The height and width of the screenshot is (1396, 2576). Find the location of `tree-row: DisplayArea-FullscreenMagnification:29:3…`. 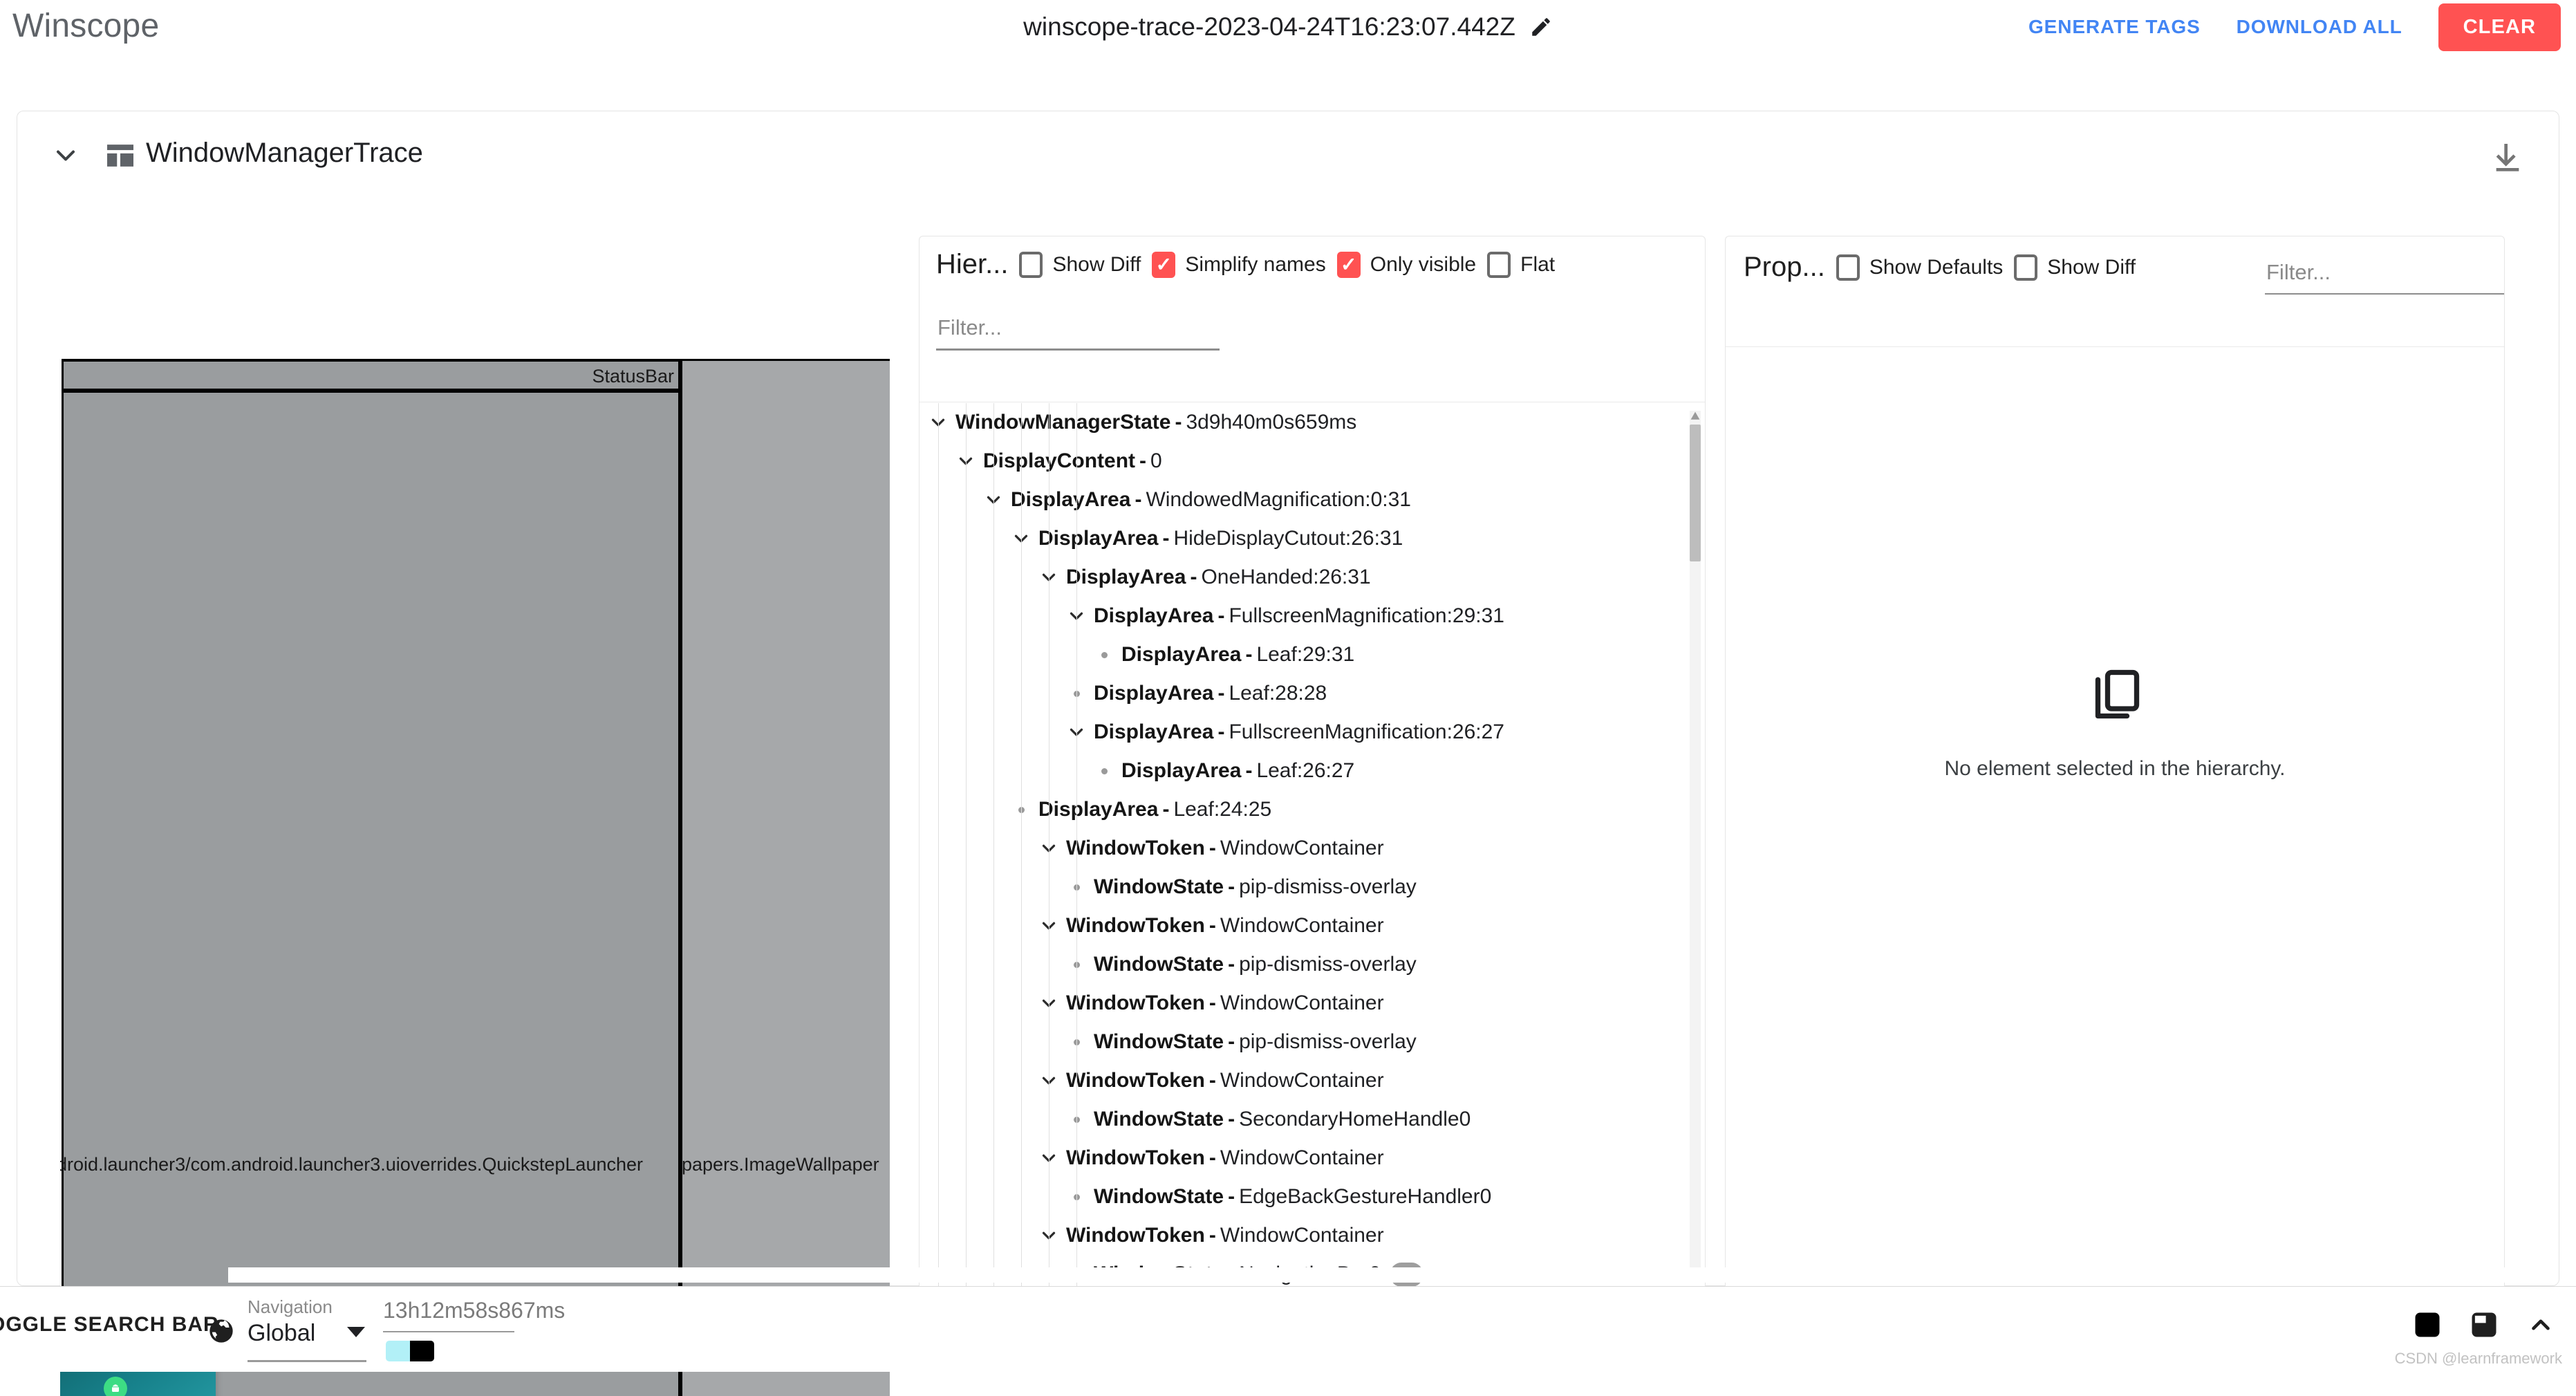

tree-row: DisplayArea-FullscreenMagnification:29:3… is located at coordinates (1312, 616).